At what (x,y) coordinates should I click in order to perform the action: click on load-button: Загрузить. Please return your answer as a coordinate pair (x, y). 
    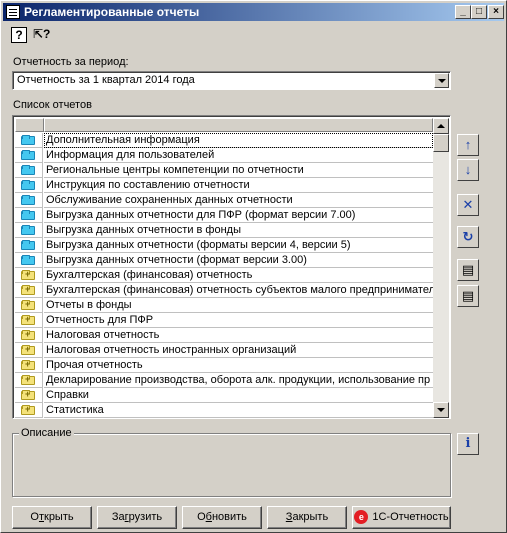
    Looking at the image, I should click on (137, 517).